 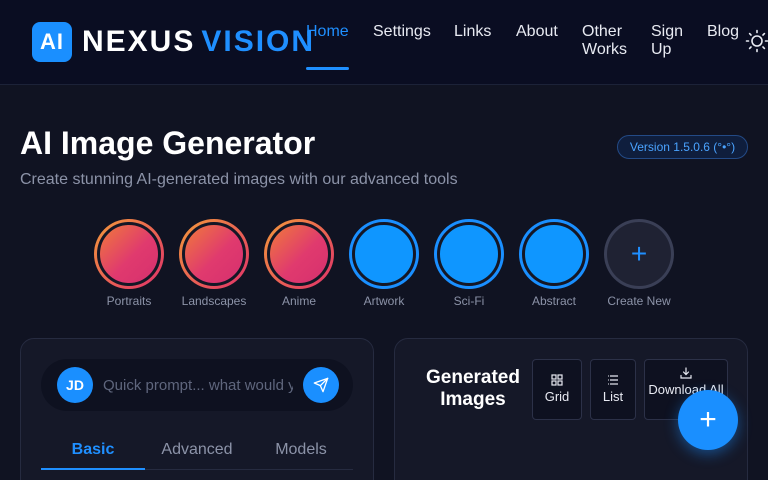 I want to click on nav-links: Links, so click(x=472, y=32).